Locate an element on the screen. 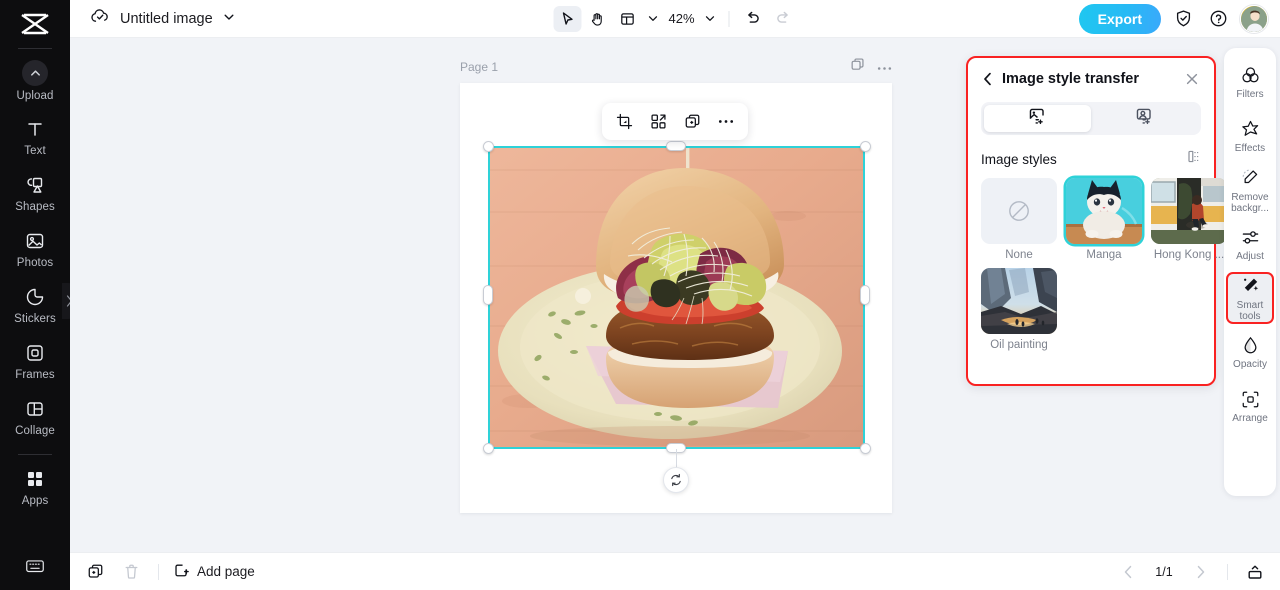 The height and width of the screenshot is (590, 1280). right-item-effects: Effects is located at coordinates (1250, 136).